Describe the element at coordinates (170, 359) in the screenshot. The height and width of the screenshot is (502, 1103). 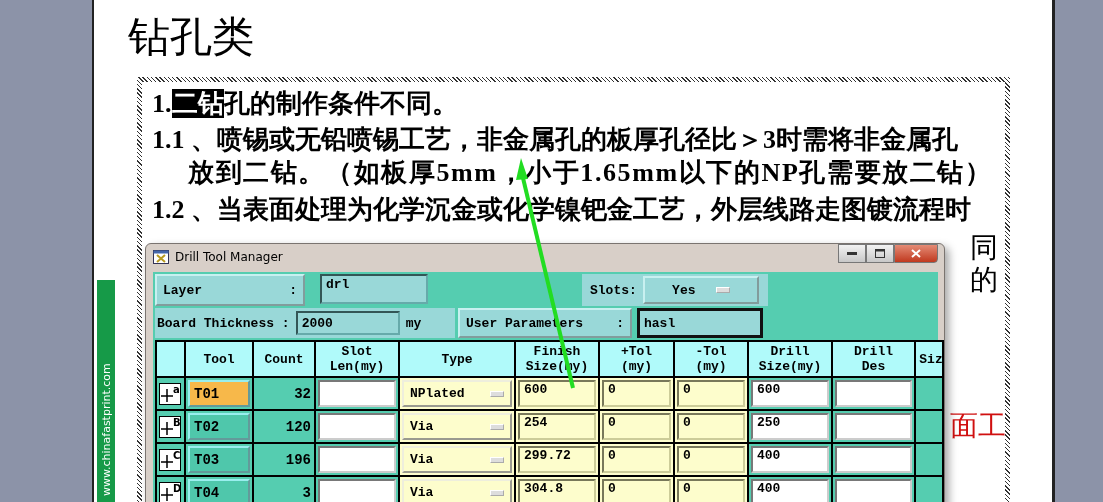
I see `header-cell` at that location.